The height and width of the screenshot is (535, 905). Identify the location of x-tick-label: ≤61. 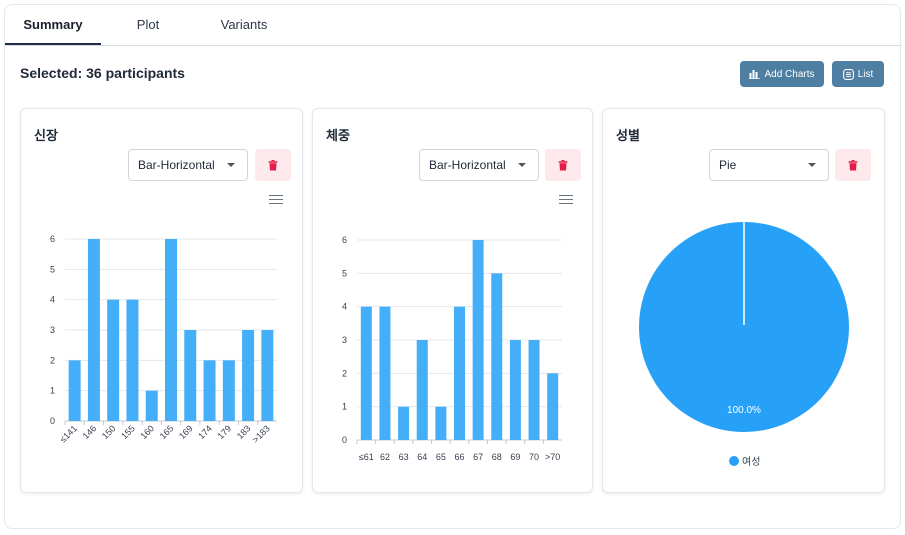
(366, 457).